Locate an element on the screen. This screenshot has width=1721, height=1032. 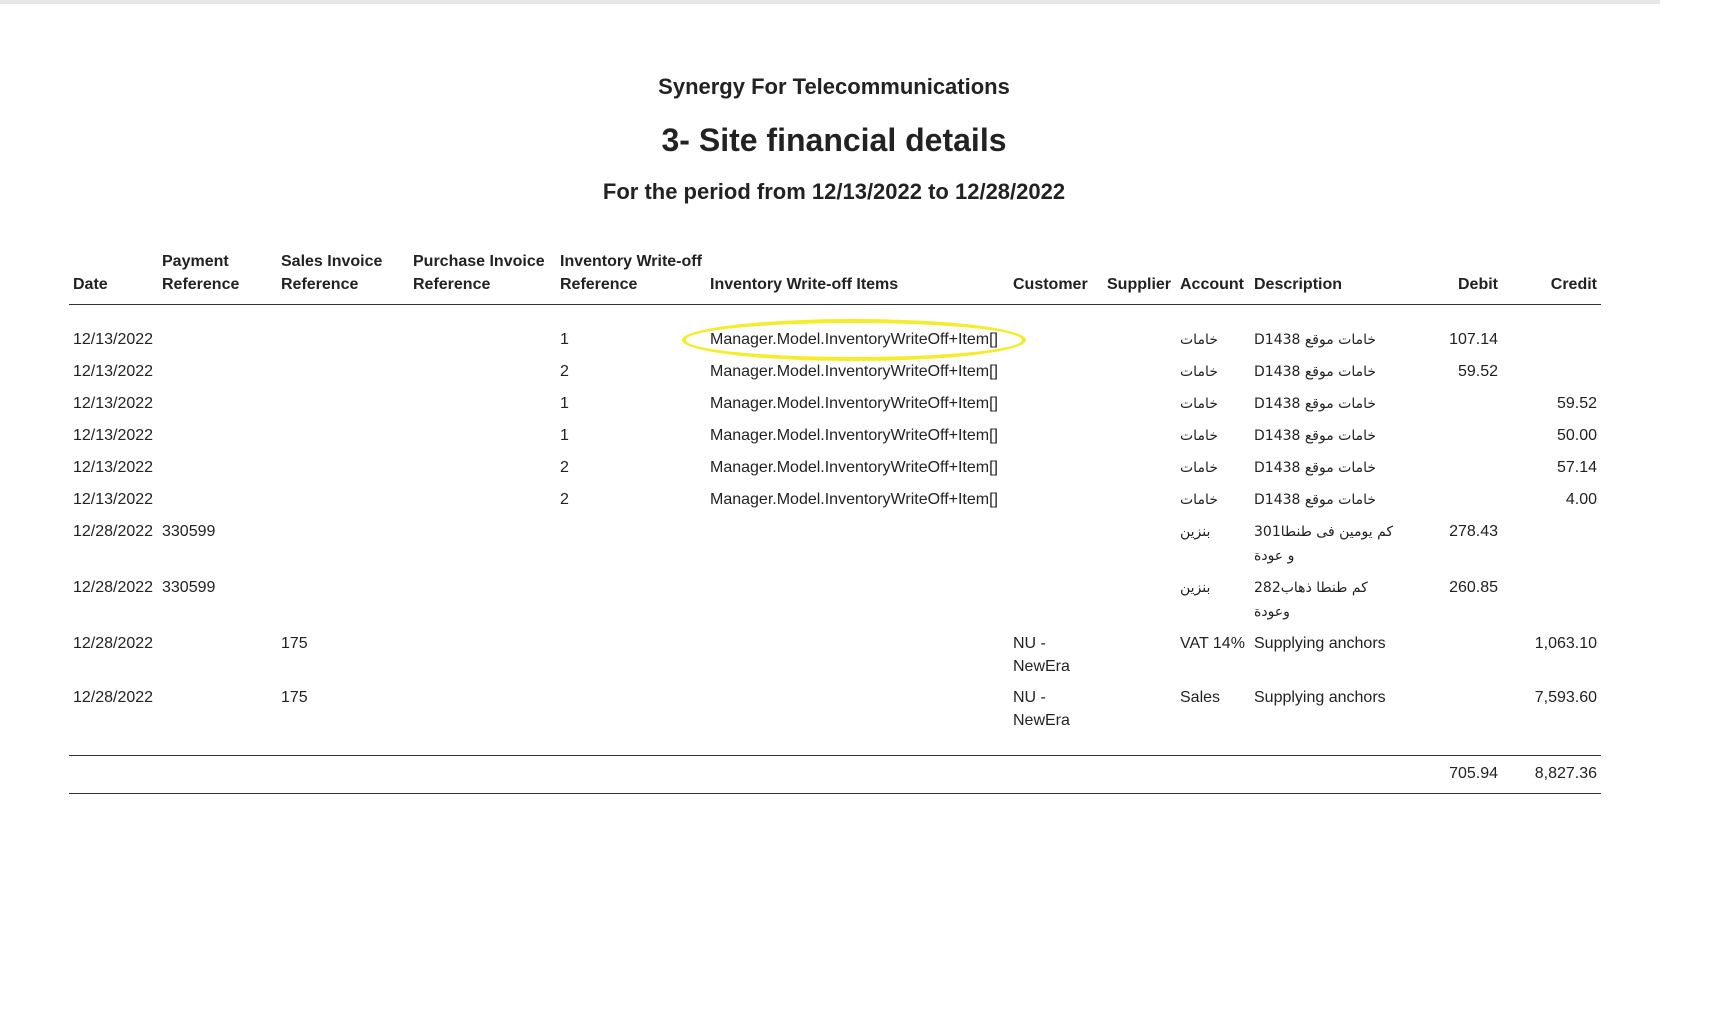
cell-account: خامات is located at coordinates (1213, 437).